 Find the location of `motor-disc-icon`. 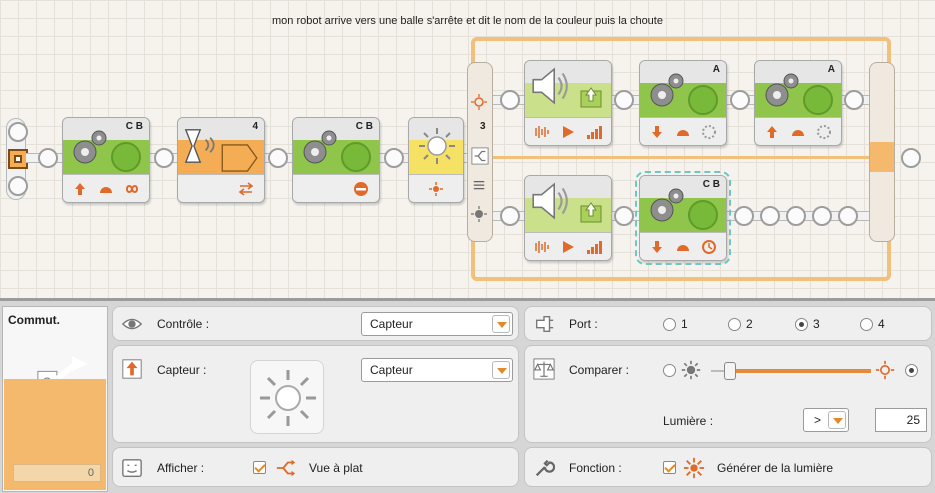

motor-disc-icon is located at coordinates (356, 157).